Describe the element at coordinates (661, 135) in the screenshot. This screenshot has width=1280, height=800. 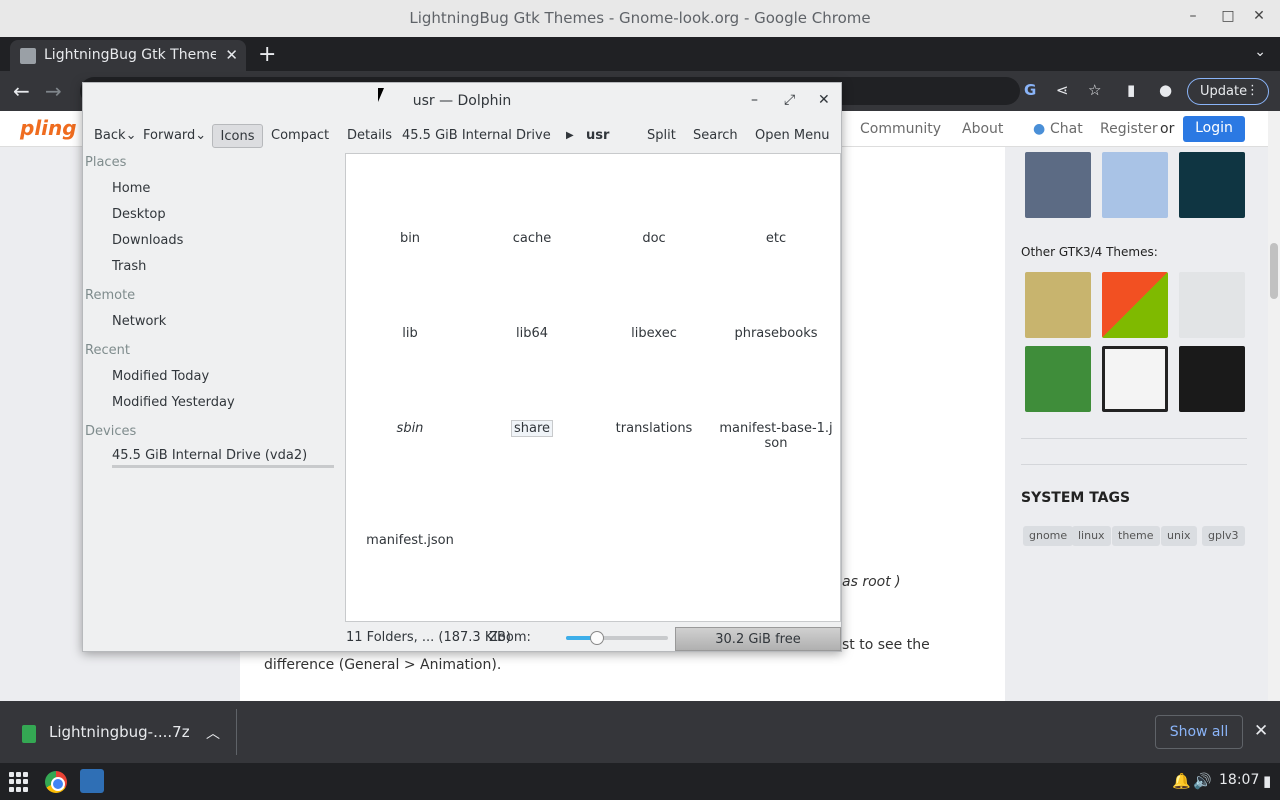
I see `split-button: Split` at that location.